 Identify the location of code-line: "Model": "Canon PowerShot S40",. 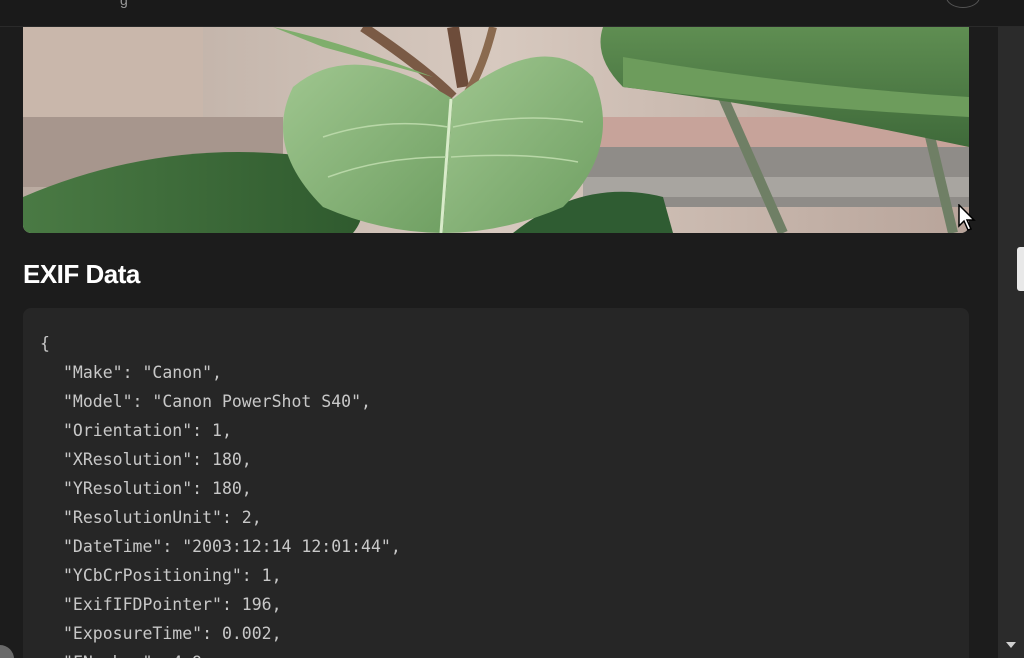
(217, 401).